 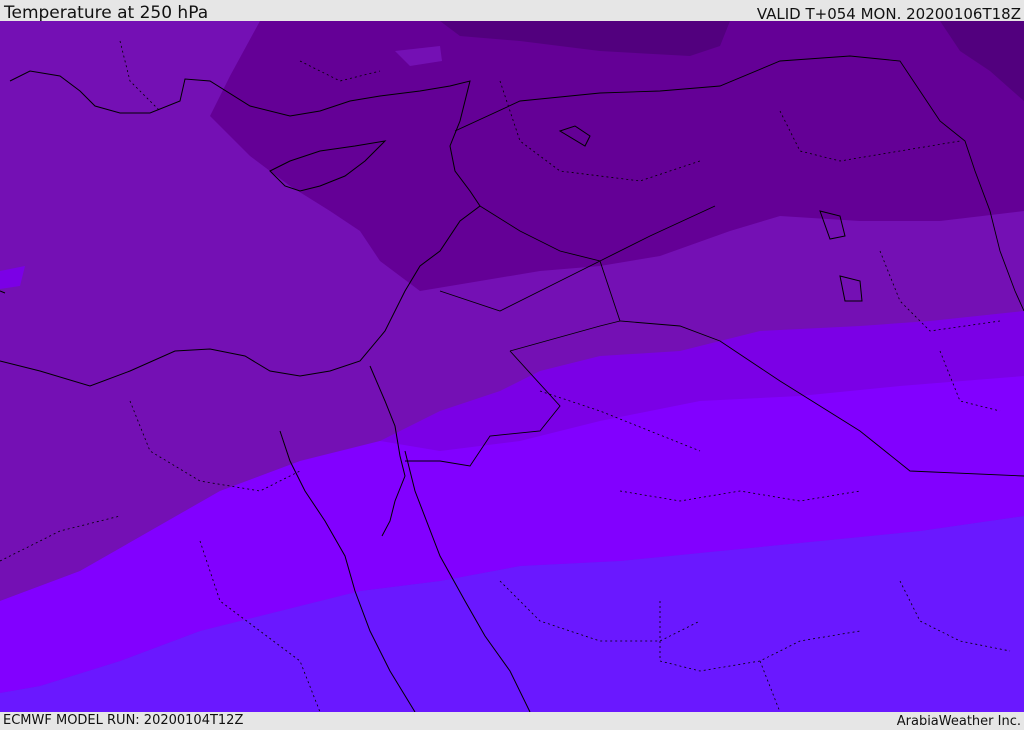 I want to click on credit-label: ArabiaWeather Inc., so click(x=958, y=721).